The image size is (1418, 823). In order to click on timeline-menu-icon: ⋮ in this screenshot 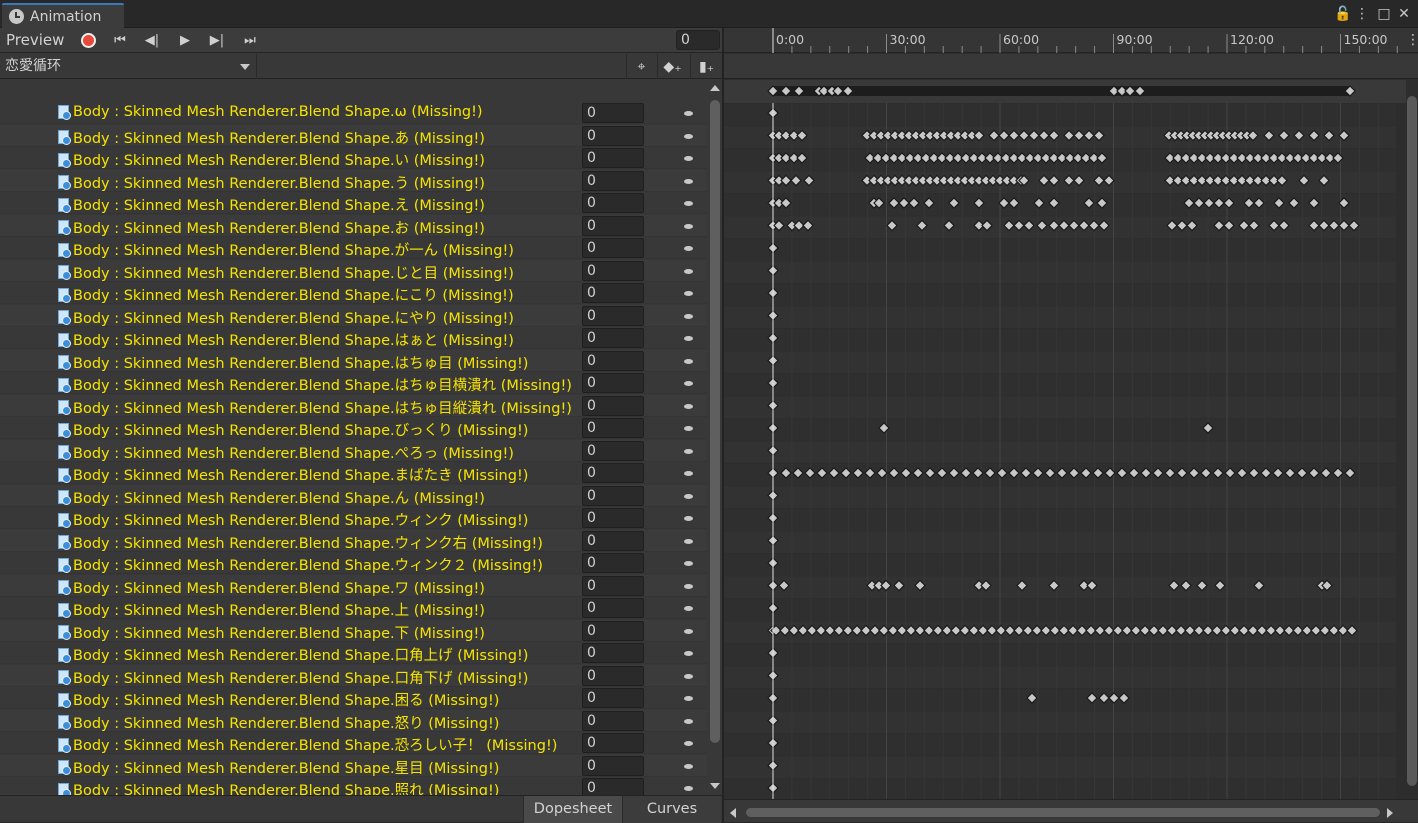, I will do `click(1412, 40)`.